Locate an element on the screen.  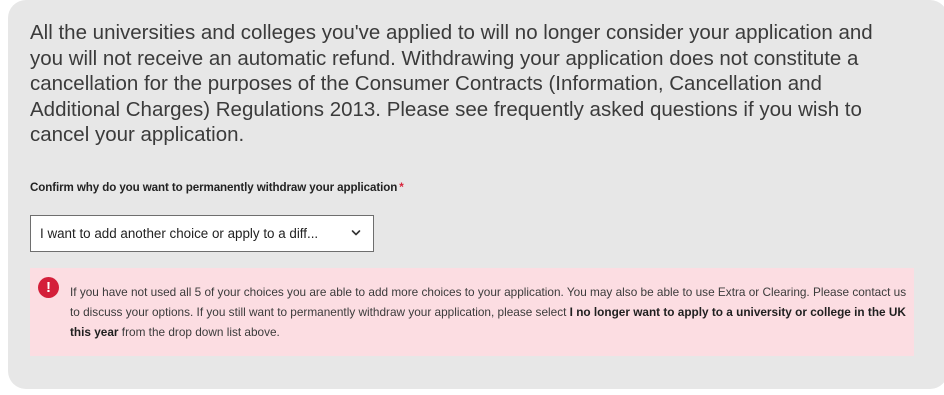
required-marker: * is located at coordinates (401, 187).